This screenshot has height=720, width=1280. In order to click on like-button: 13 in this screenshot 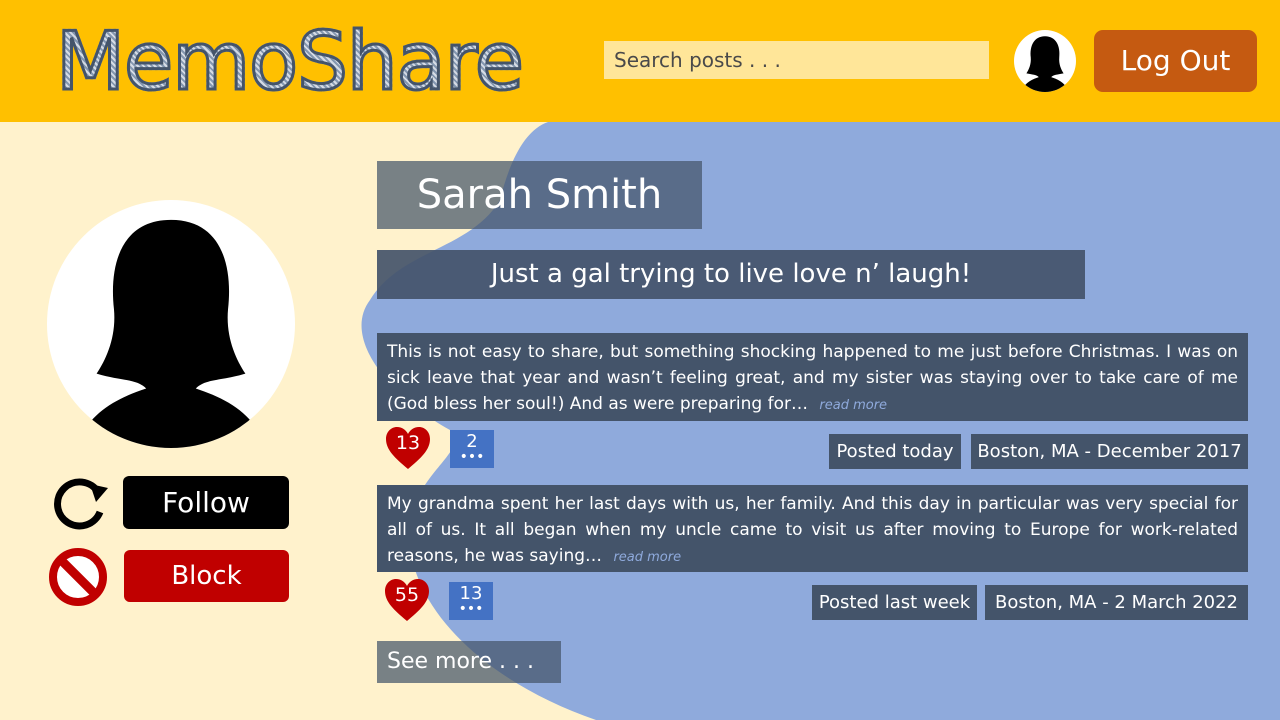, I will do `click(408, 448)`.